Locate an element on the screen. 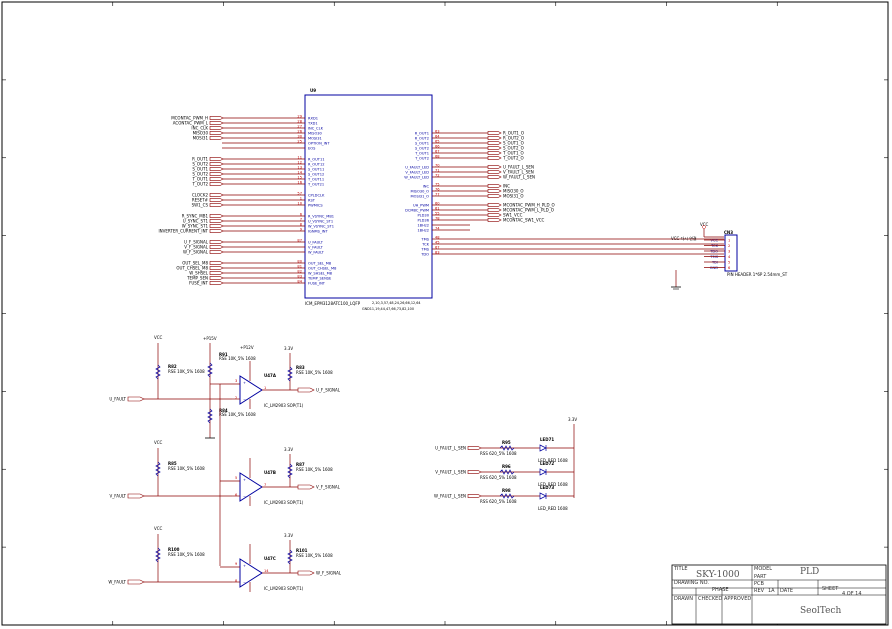  u9-left-pin-num: 30 is located at coordinates (299, 137).